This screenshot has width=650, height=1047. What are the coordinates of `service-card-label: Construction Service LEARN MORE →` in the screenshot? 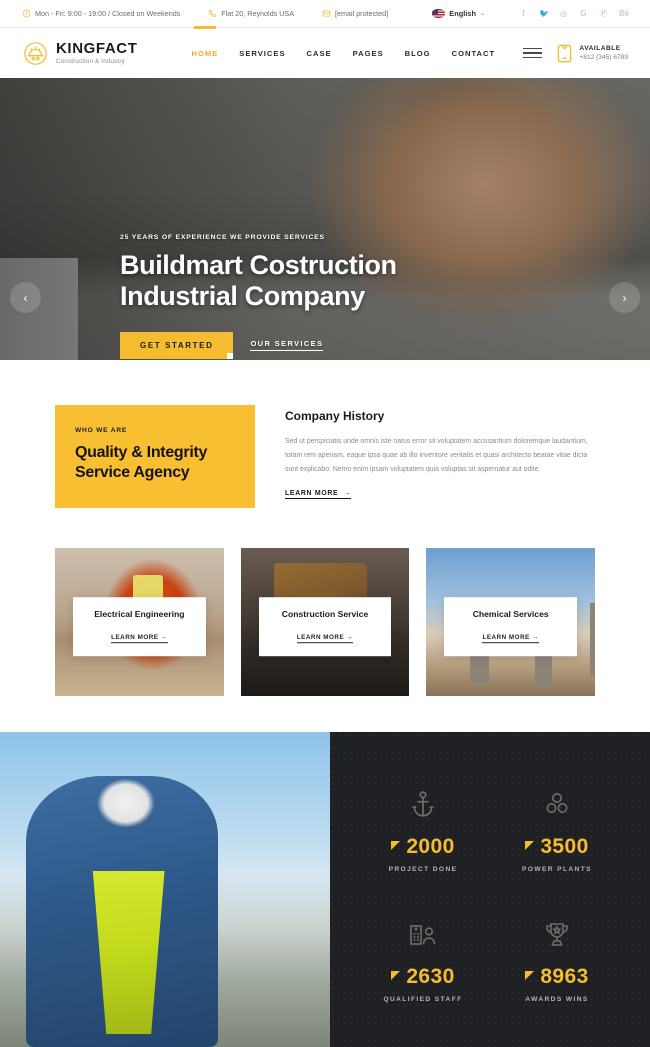 It's located at (325, 627).